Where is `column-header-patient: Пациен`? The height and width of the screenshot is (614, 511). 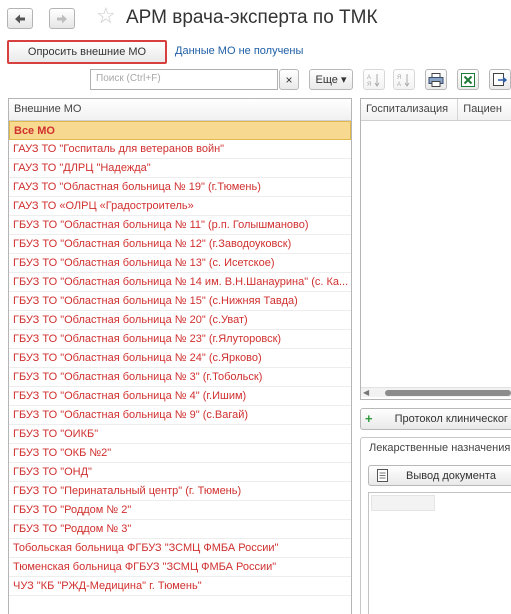
column-header-patient: Пациен is located at coordinates (484, 109).